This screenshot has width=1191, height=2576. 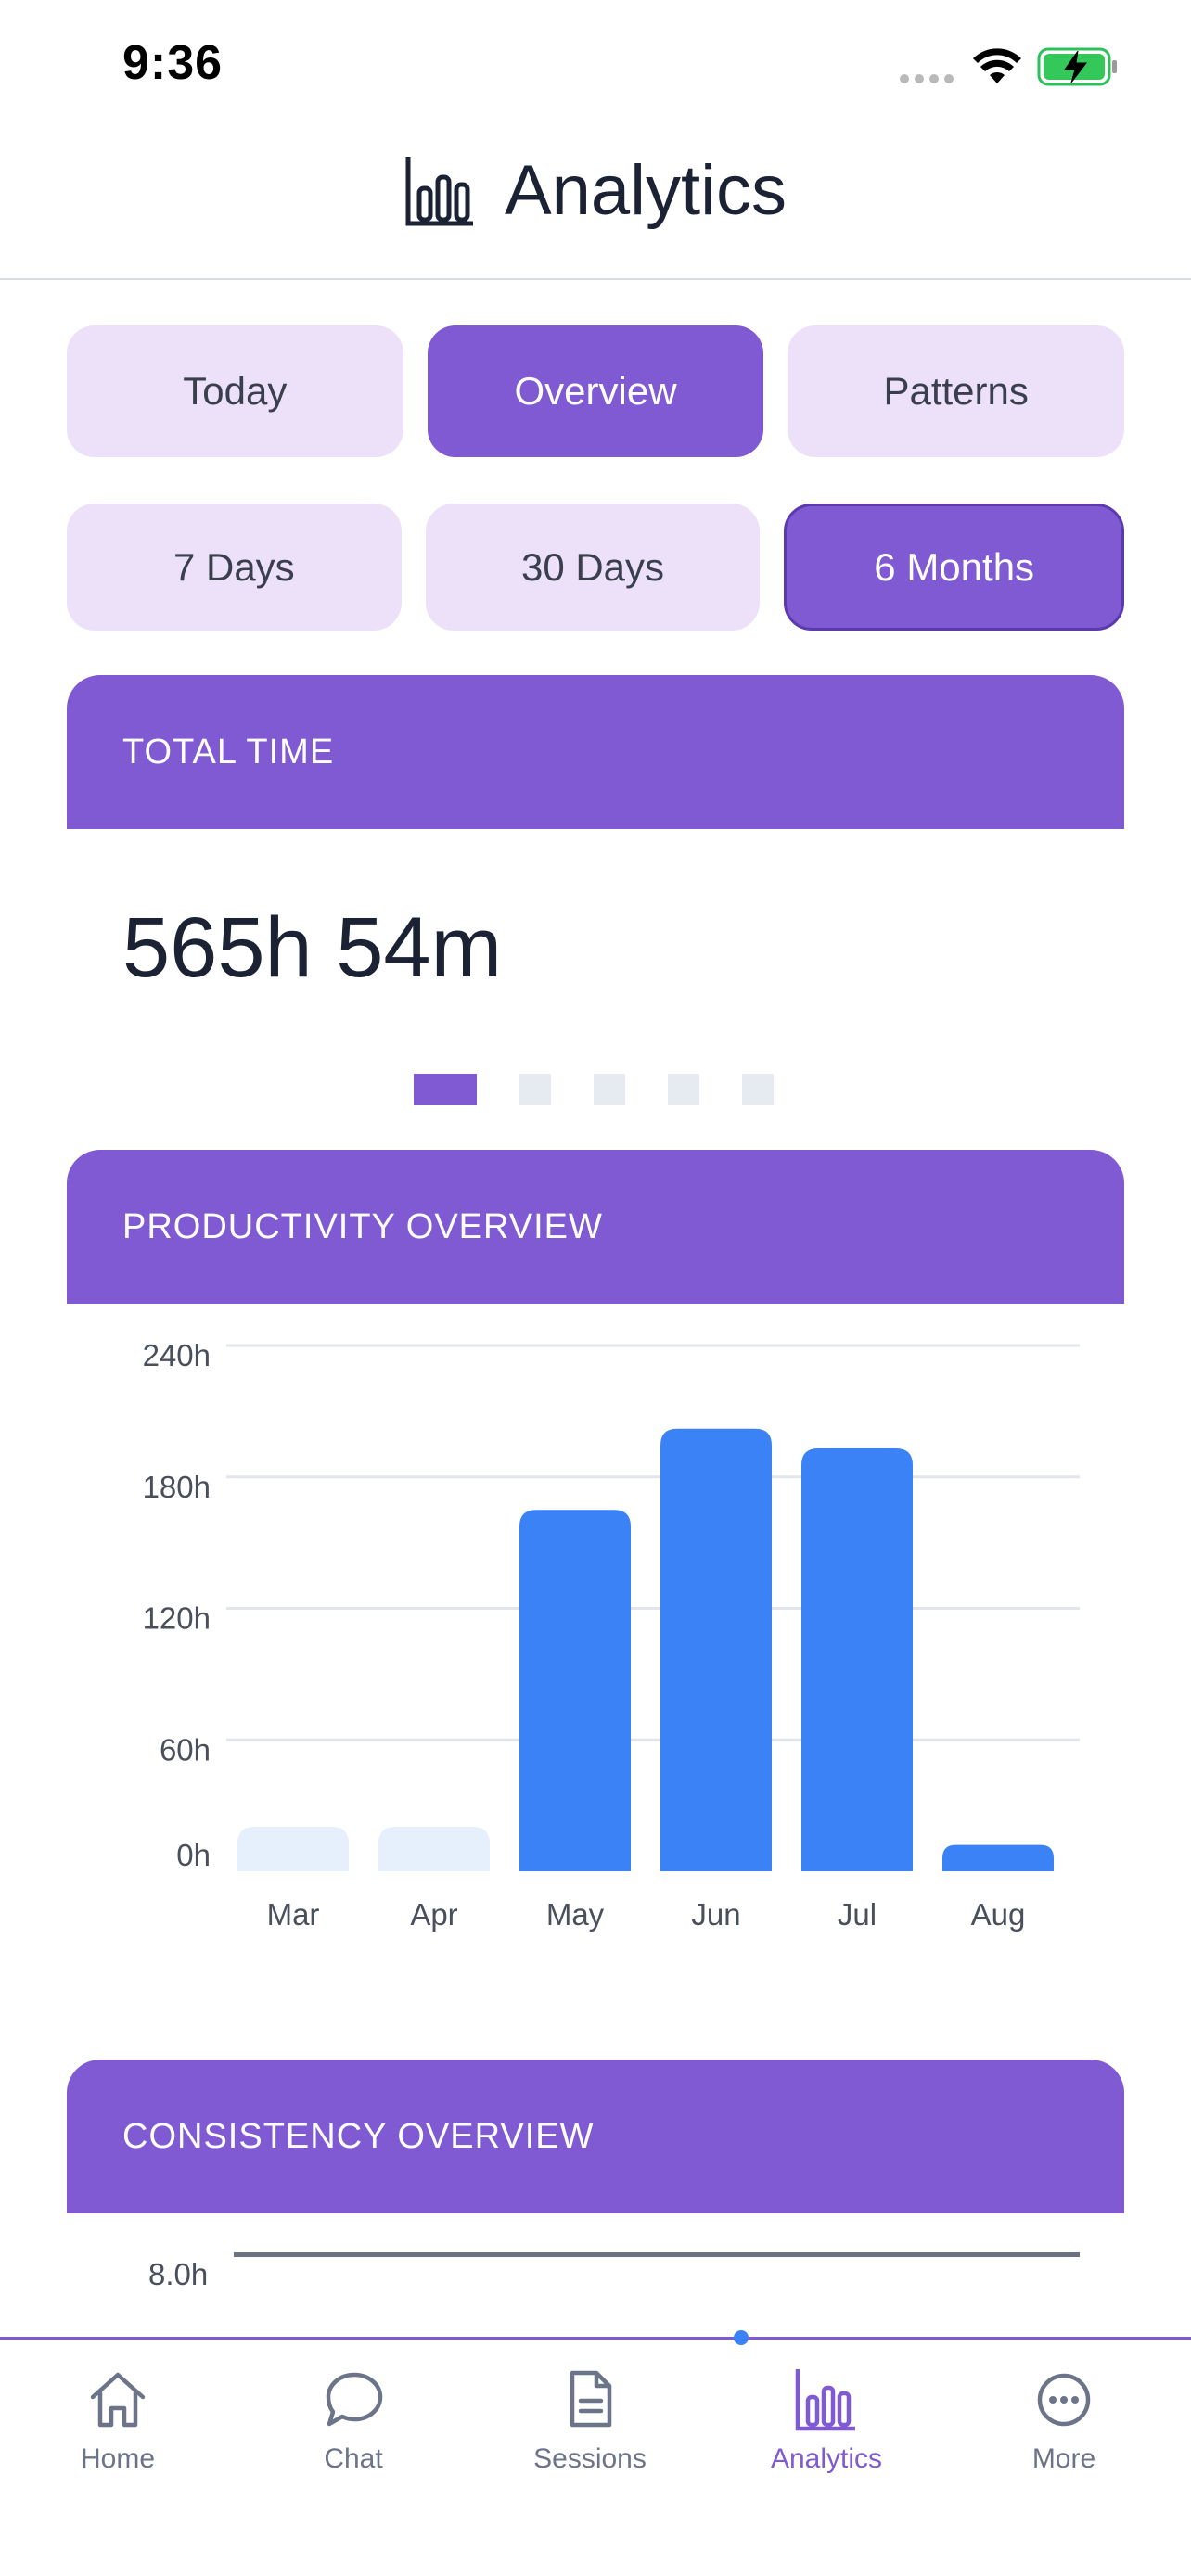 I want to click on bar-jun, so click(x=716, y=1649).